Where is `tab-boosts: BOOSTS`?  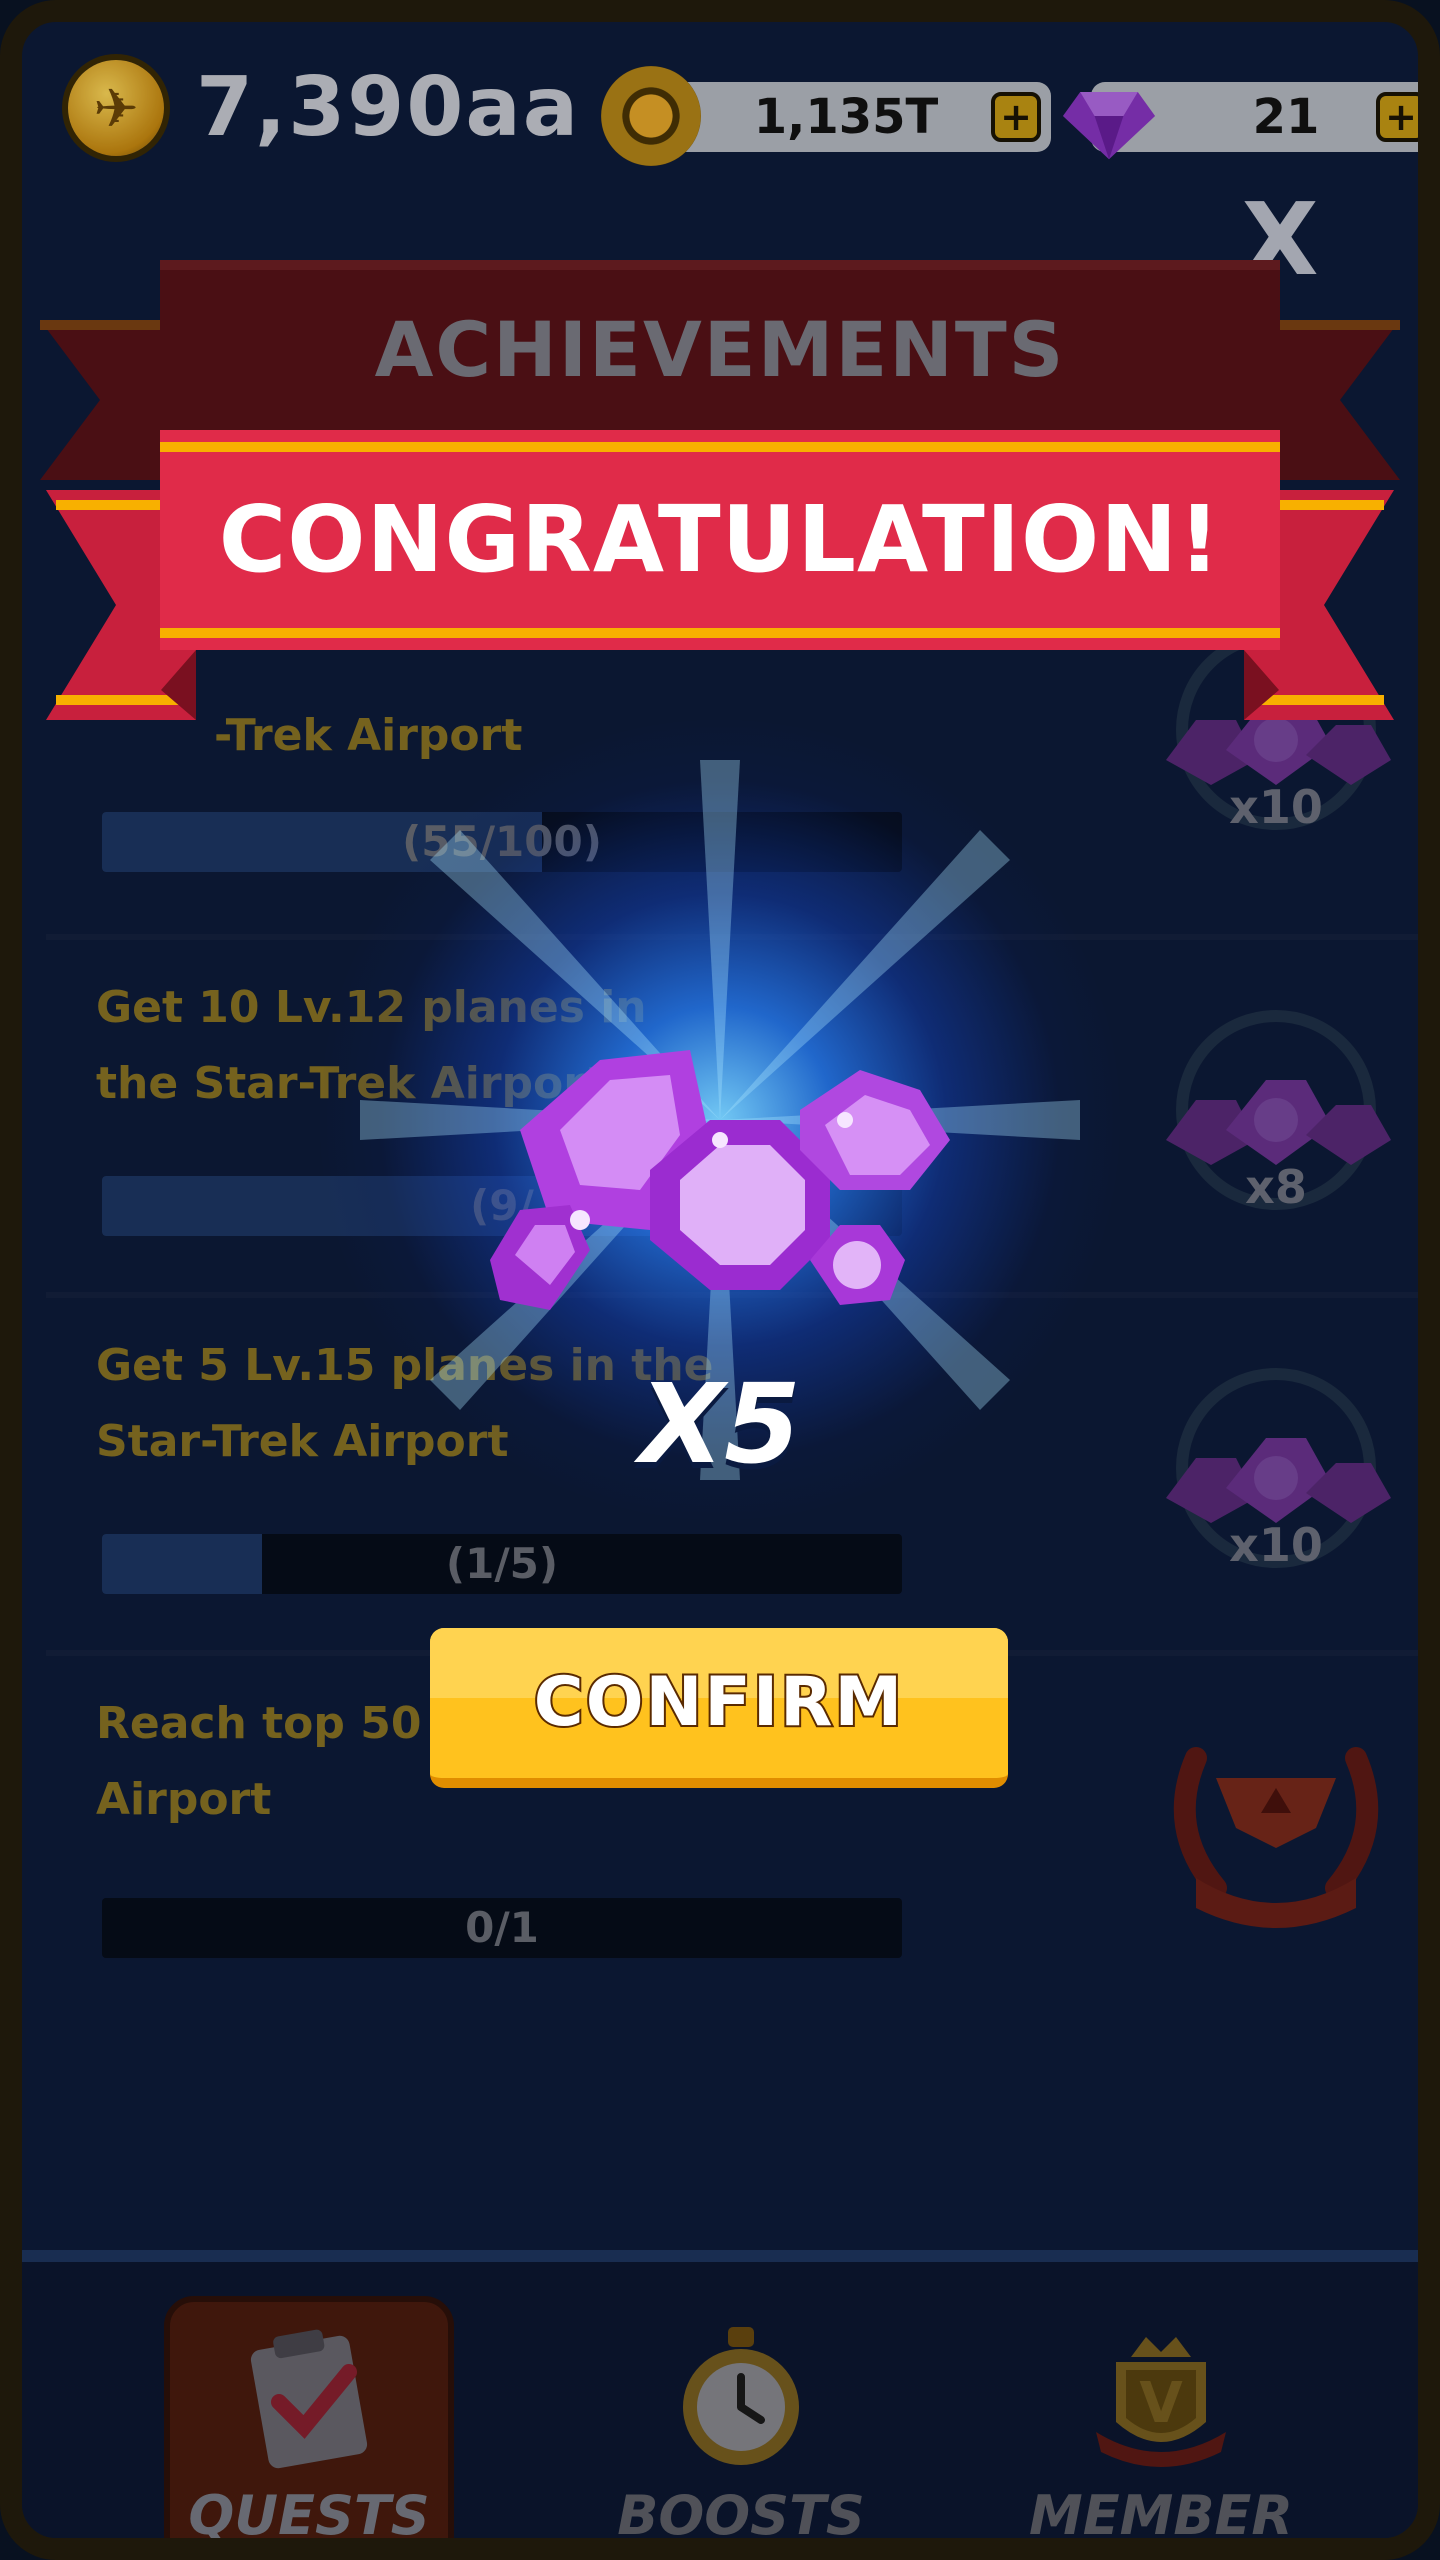
tab-boosts: BOOSTS is located at coordinates (741, 2404).